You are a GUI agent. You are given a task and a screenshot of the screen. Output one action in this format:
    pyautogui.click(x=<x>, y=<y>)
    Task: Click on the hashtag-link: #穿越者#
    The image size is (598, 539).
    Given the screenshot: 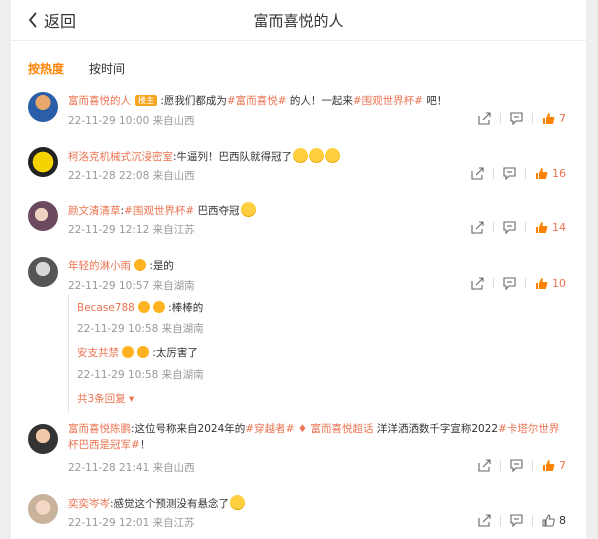 What is the action you would take?
    pyautogui.click(x=269, y=429)
    